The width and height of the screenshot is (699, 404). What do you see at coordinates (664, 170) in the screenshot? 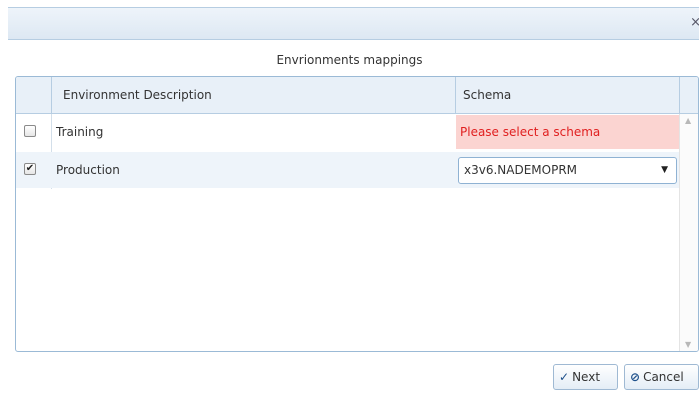
I see `caret-down-icon: ▼` at bounding box center [664, 170].